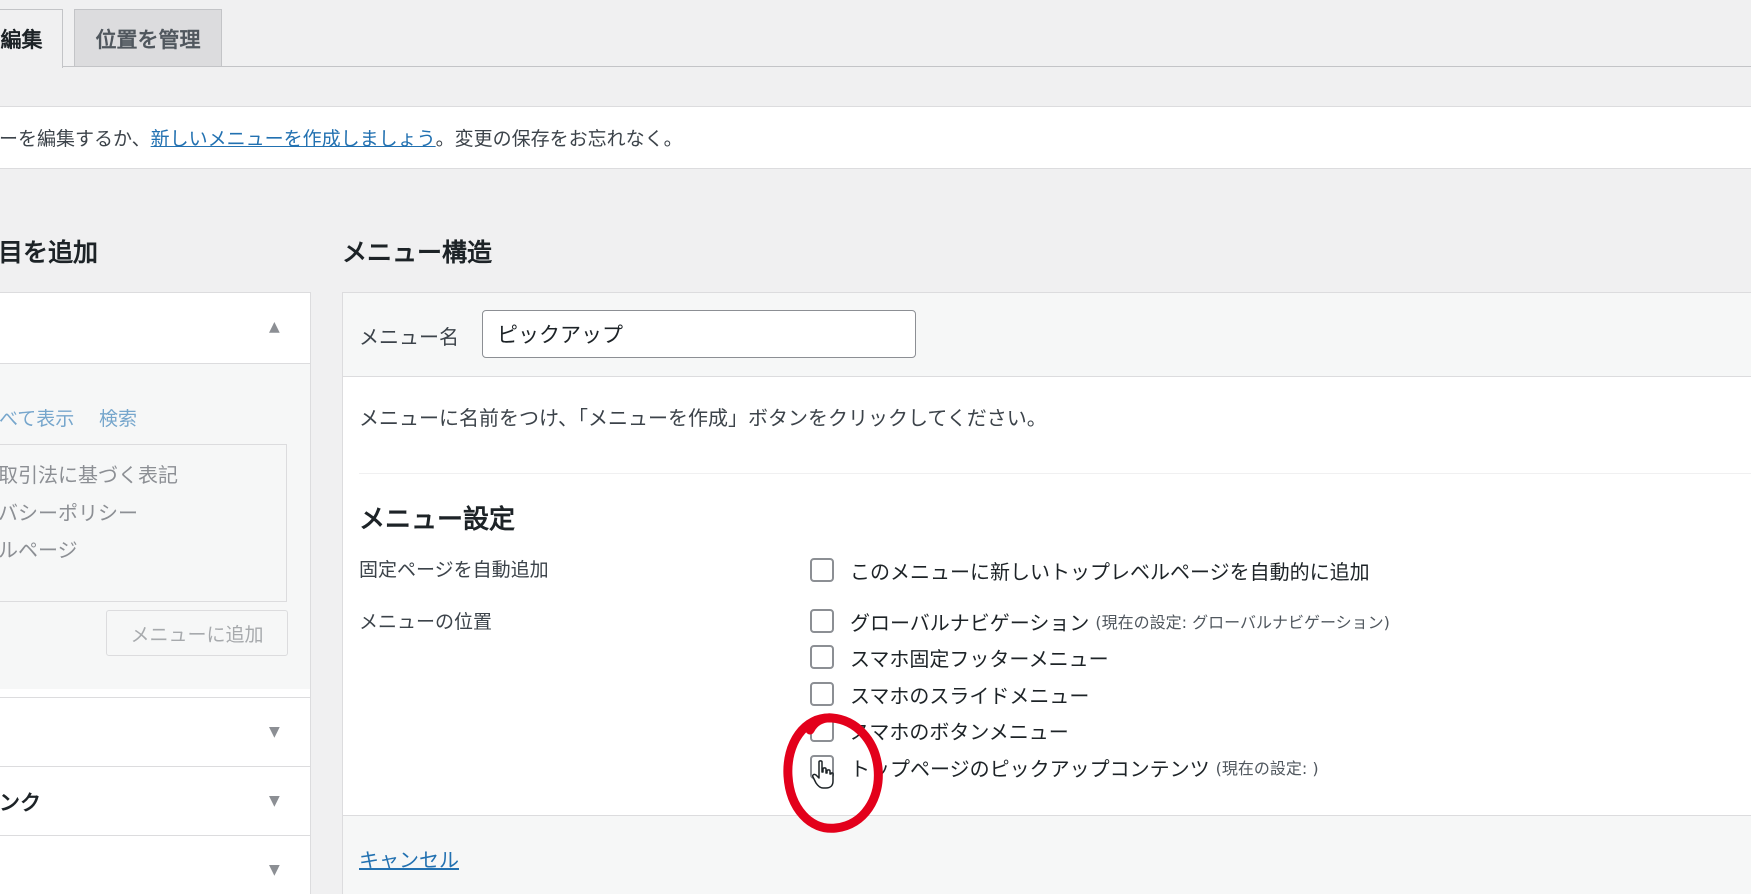 Image resolution: width=1751 pixels, height=894 pixels. Describe the element at coordinates (1110, 571) in the screenshot. I see `auto-add-option-label: このメニューに新しいトップレベルページを自動的に追加` at that location.